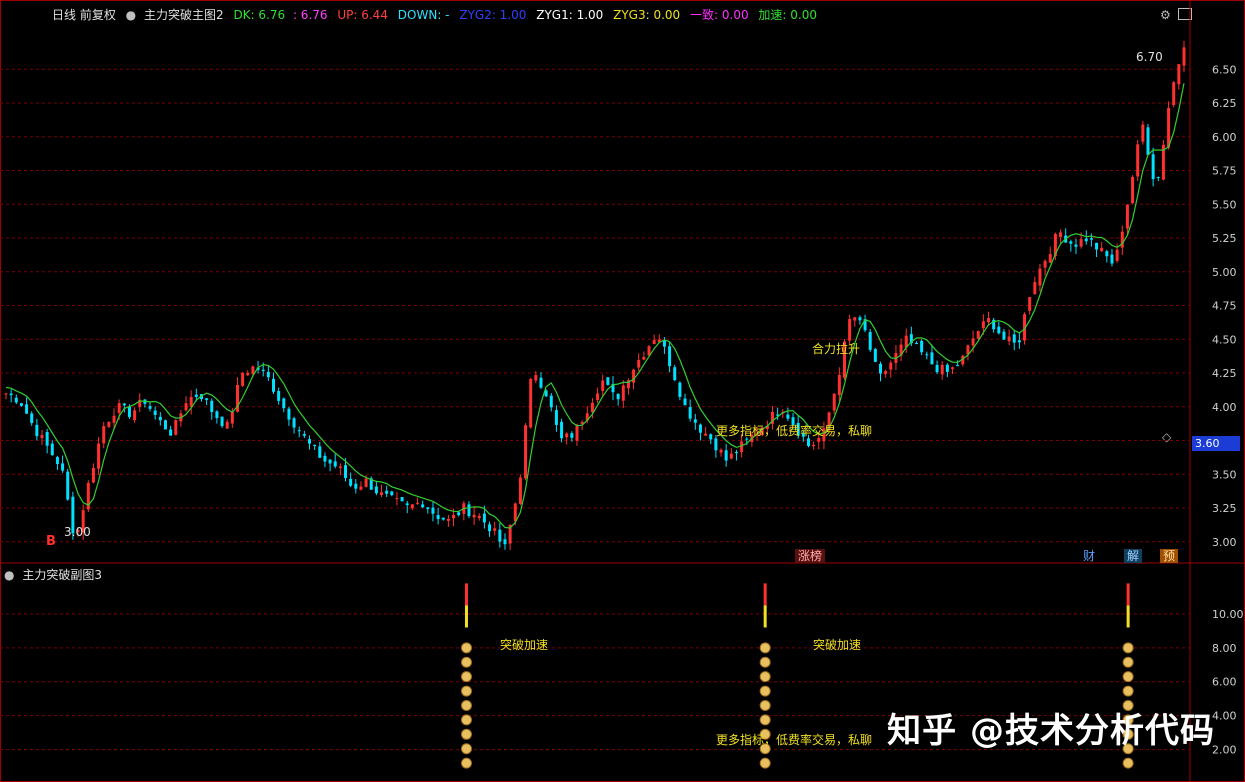 This screenshot has width=1245, height=782. What do you see at coordinates (1224, 648) in the screenshot?
I see `y-tick-label: 8.00` at bounding box center [1224, 648].